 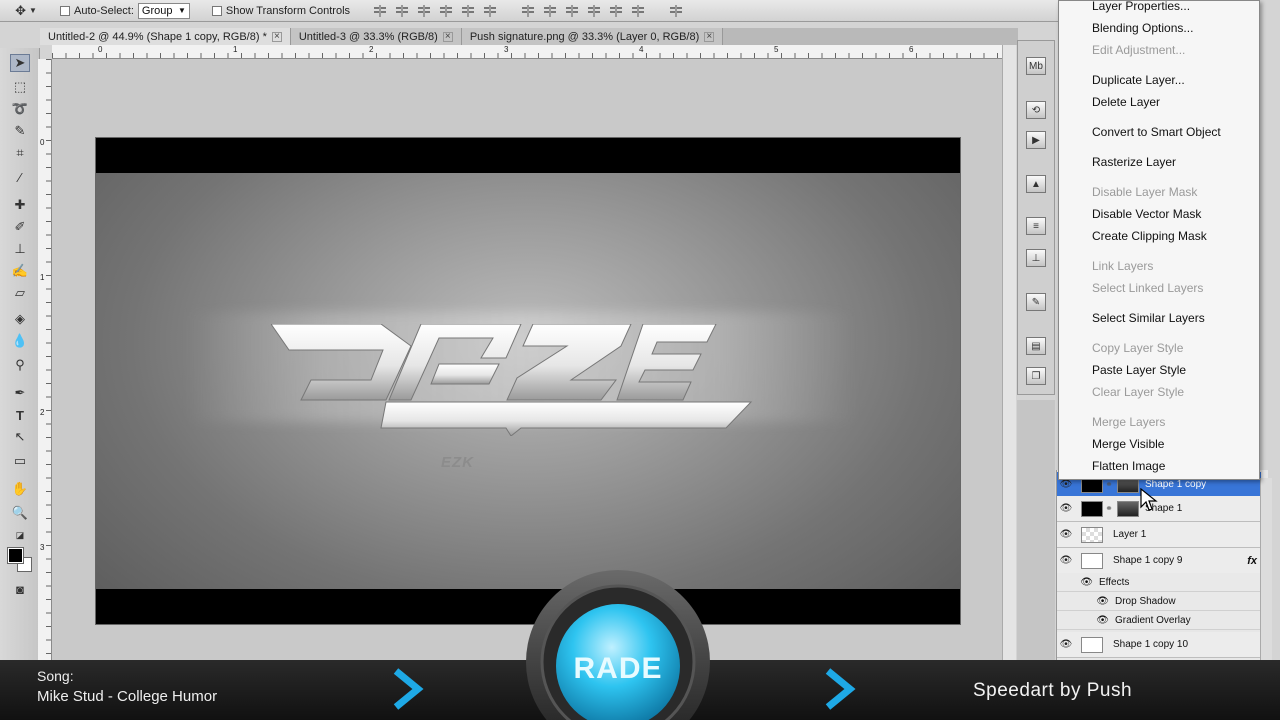 What do you see at coordinates (20, 205) in the screenshot?
I see `healing-brush-tool-icon: ✚` at bounding box center [20, 205].